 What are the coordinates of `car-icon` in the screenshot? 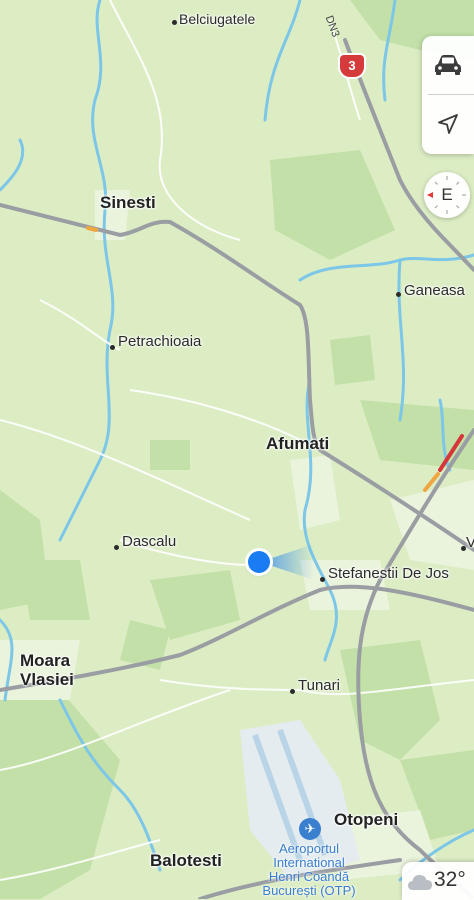 It's located at (448, 65).